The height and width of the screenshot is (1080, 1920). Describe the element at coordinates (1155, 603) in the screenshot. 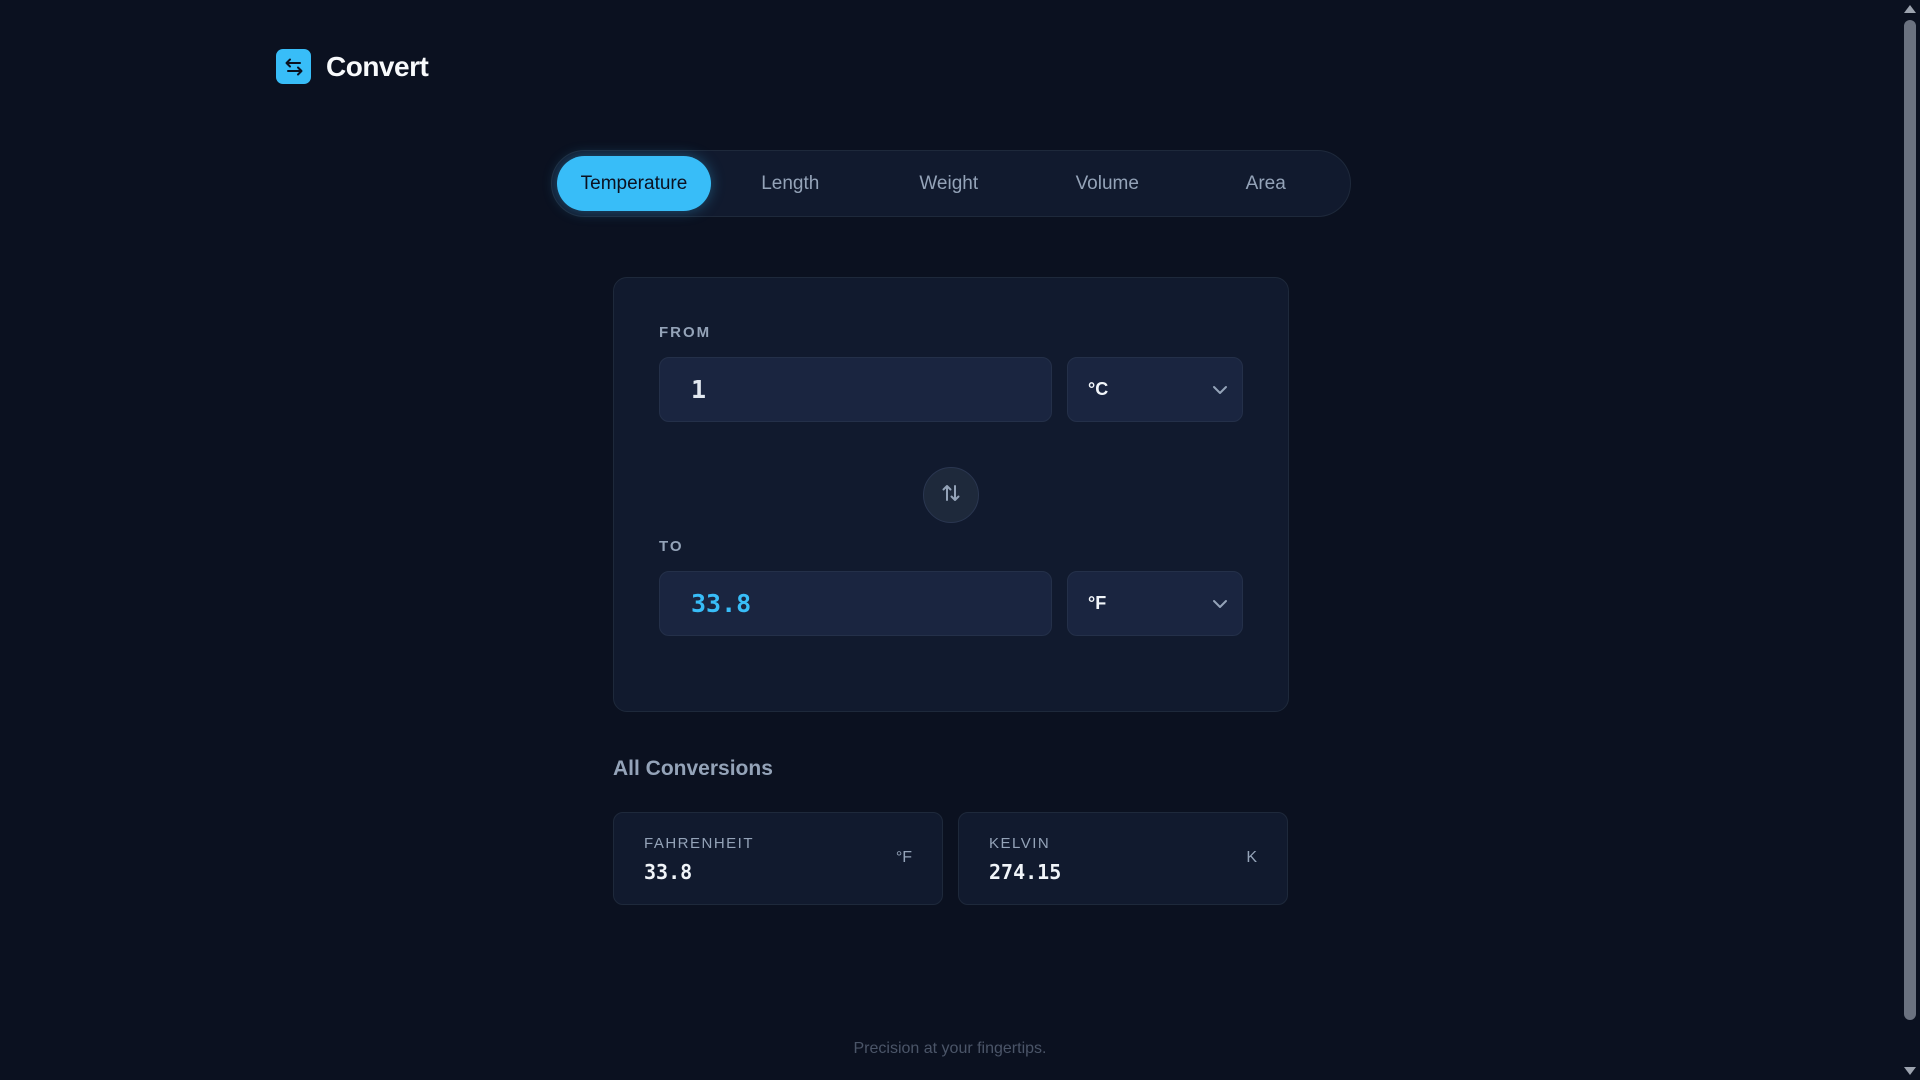

I see `to-unit-select: °F` at that location.